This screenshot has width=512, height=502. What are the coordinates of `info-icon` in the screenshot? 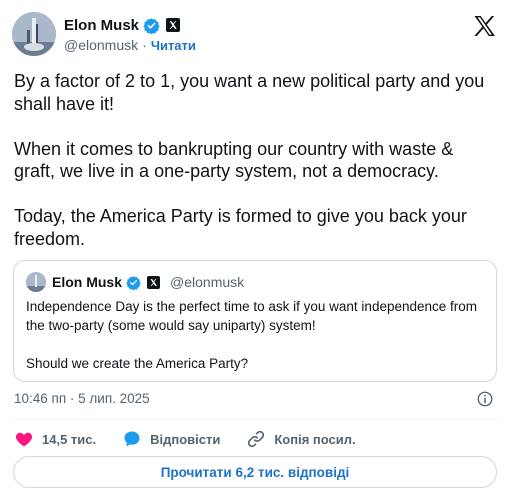 It's located at (485, 399).